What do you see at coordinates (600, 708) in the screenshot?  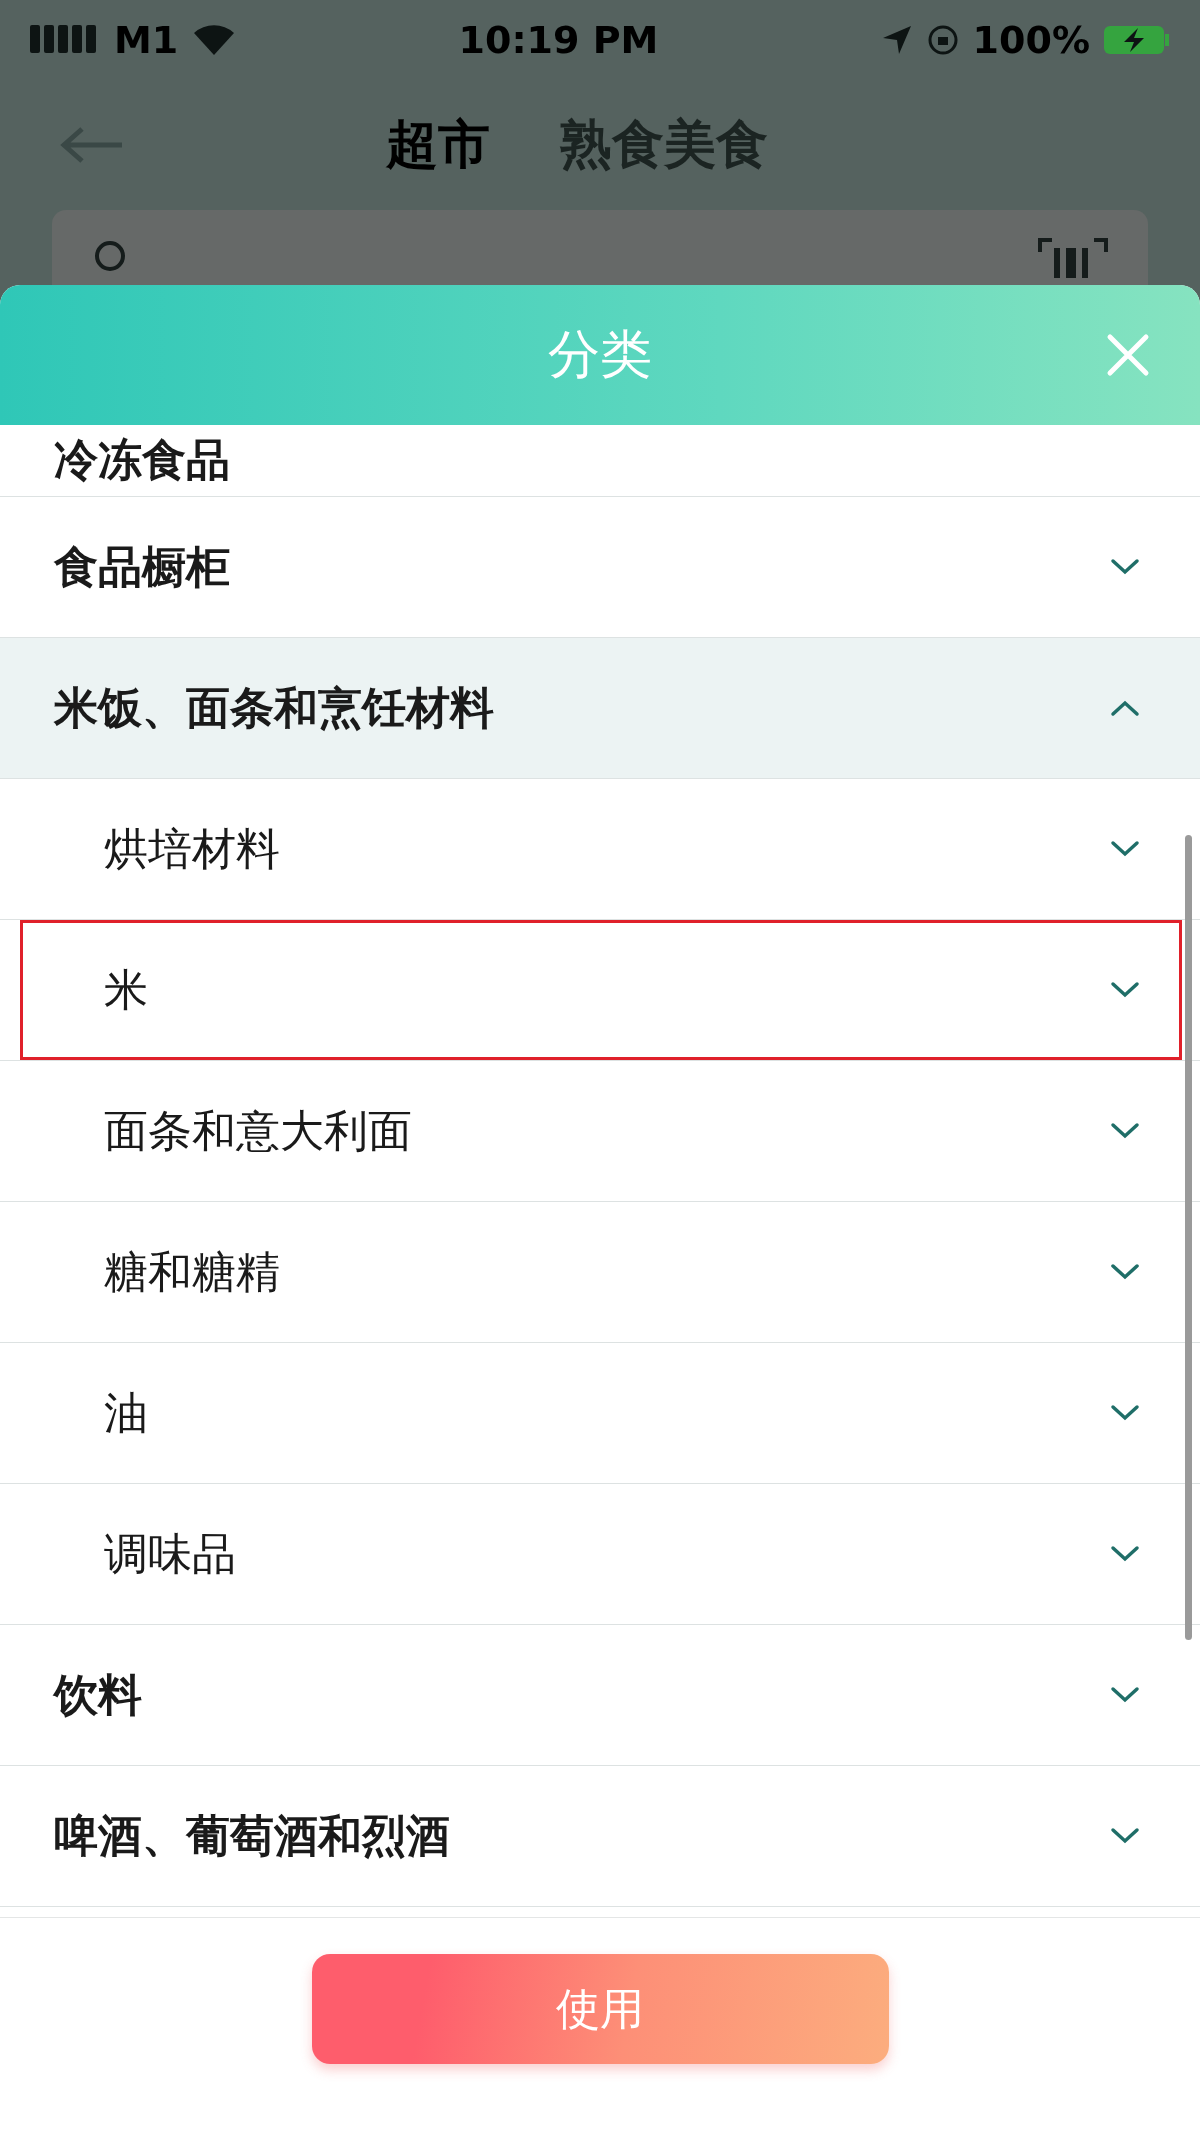 I see `category-row: 米饭、面条和烹饪材料` at bounding box center [600, 708].